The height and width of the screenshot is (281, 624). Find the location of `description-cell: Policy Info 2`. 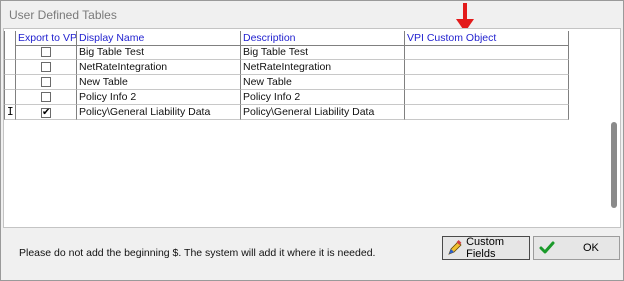

description-cell: Policy Info 2 is located at coordinates (323, 97).